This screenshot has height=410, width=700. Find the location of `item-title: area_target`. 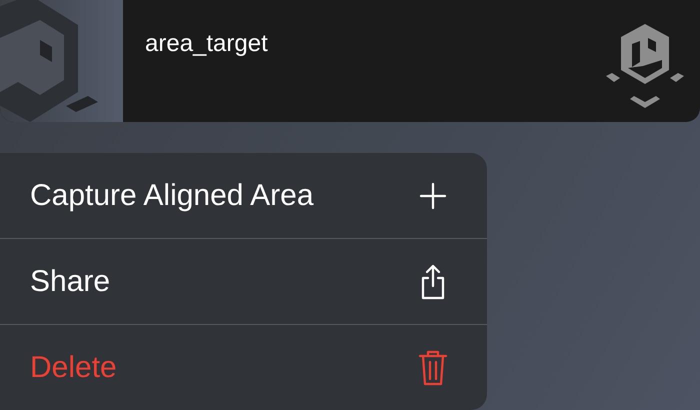

item-title: area_target is located at coordinates (206, 44).